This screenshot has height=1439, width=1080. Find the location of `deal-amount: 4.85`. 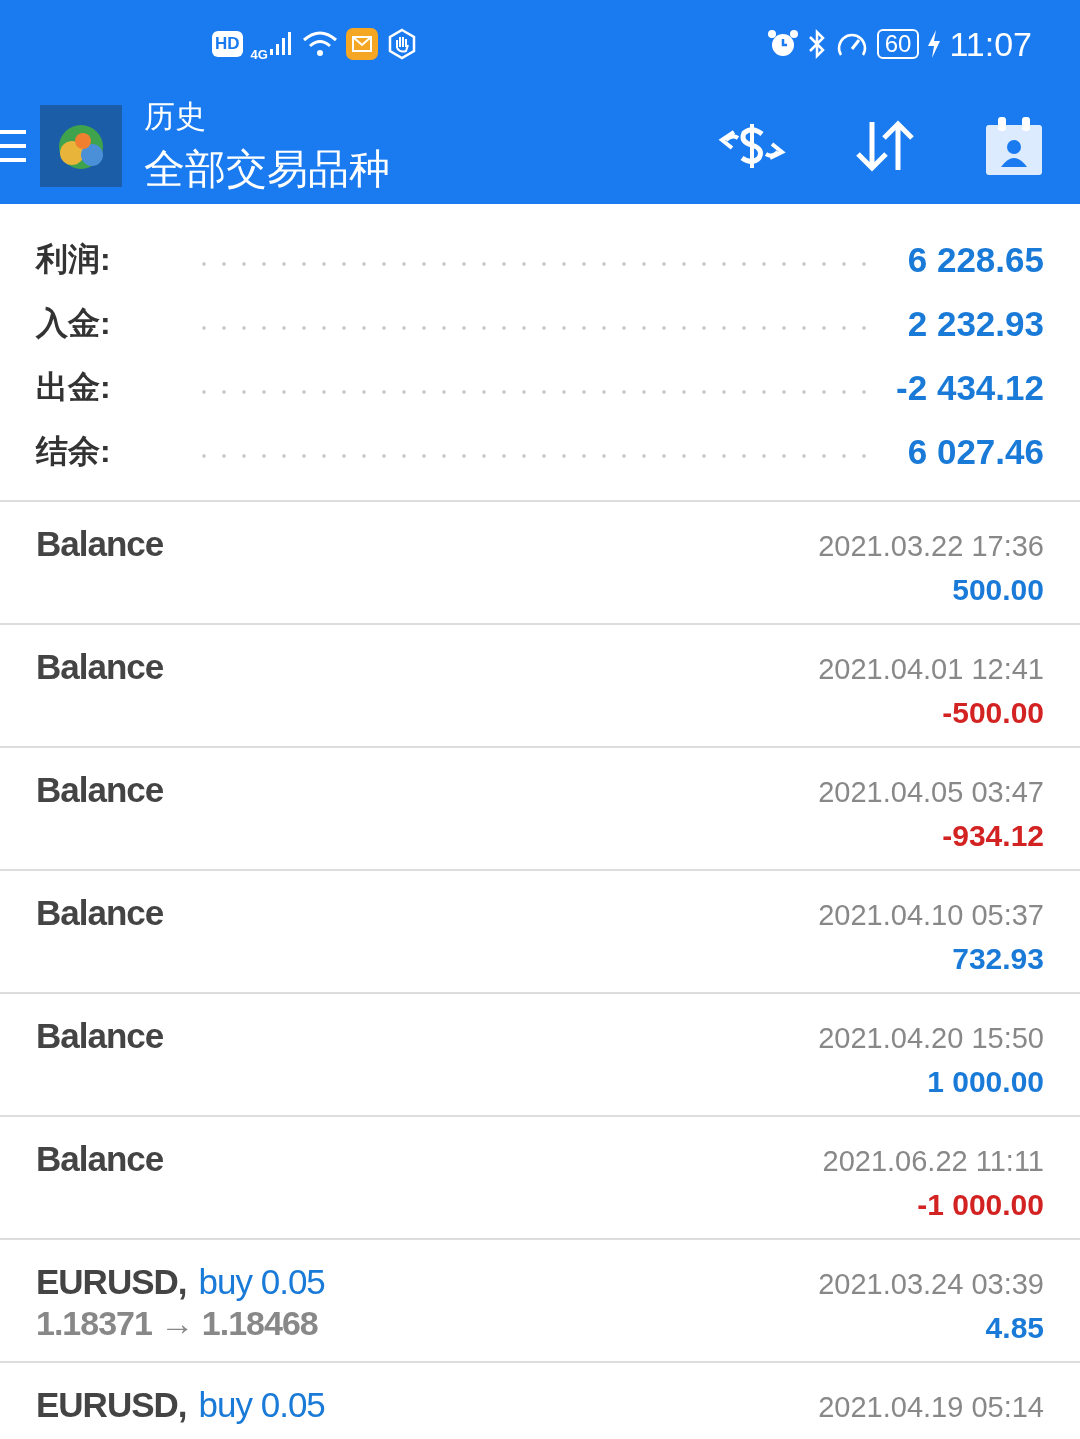

deal-amount: 4.85 is located at coordinates (1014, 1328).